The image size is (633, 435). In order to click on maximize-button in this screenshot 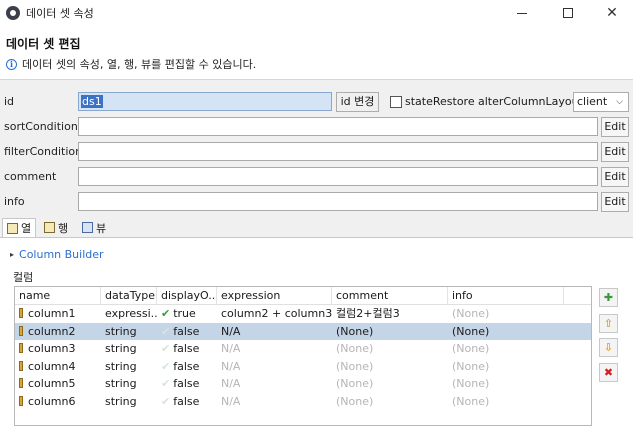, I will do `click(568, 13)`.